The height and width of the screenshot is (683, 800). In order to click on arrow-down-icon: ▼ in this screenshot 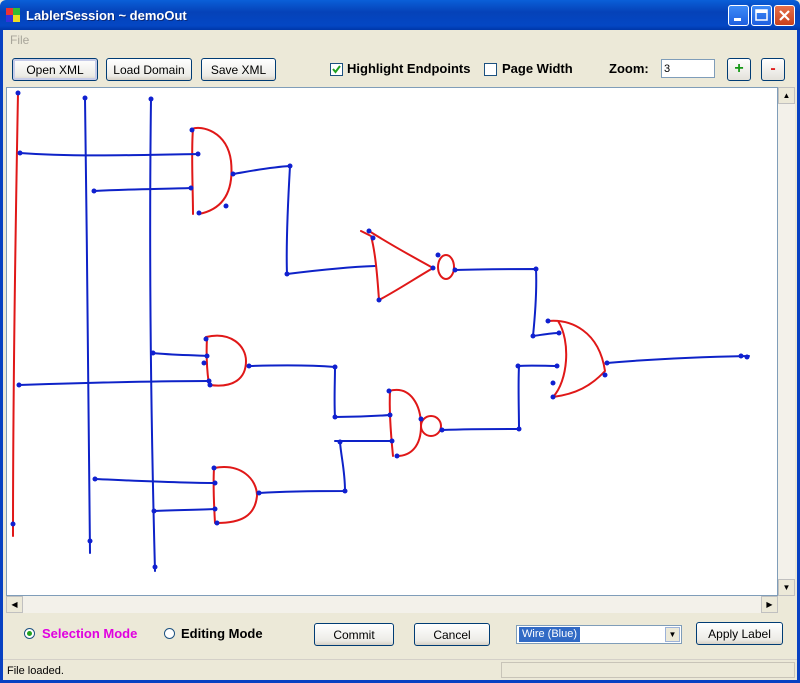, I will do `click(786, 587)`.